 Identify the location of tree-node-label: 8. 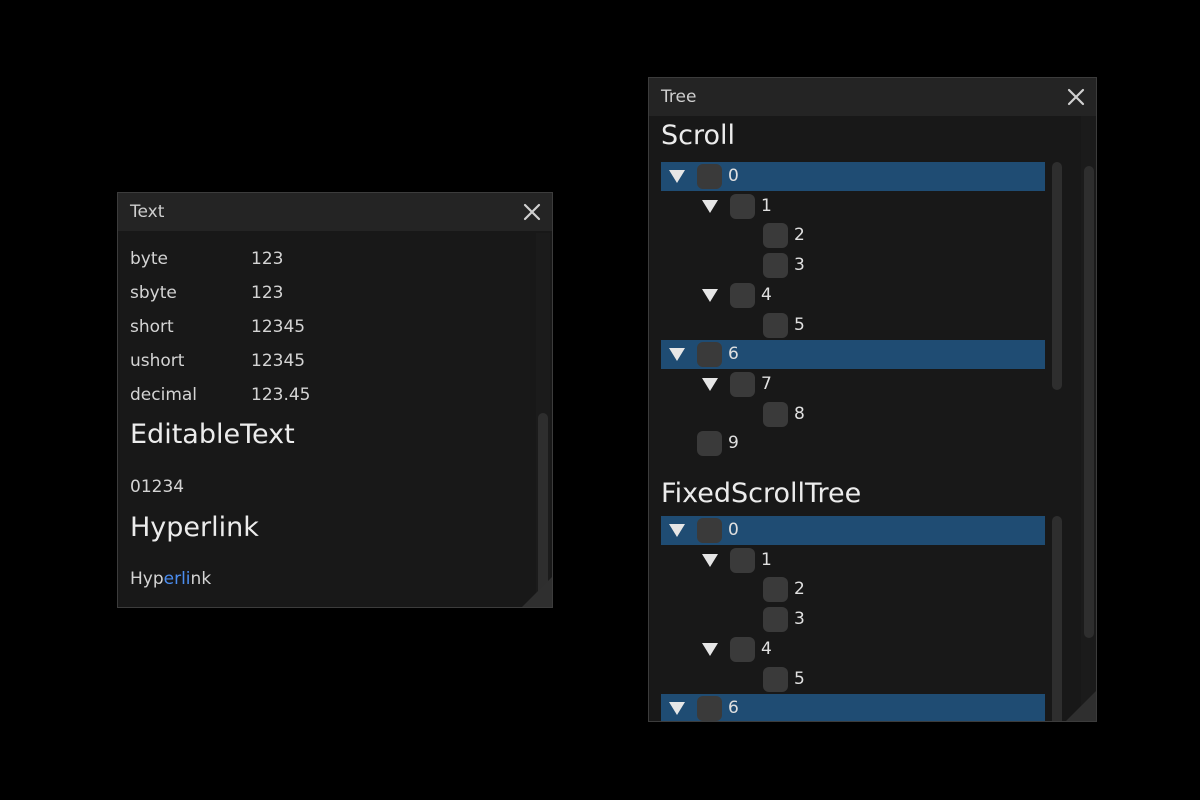
(799, 413).